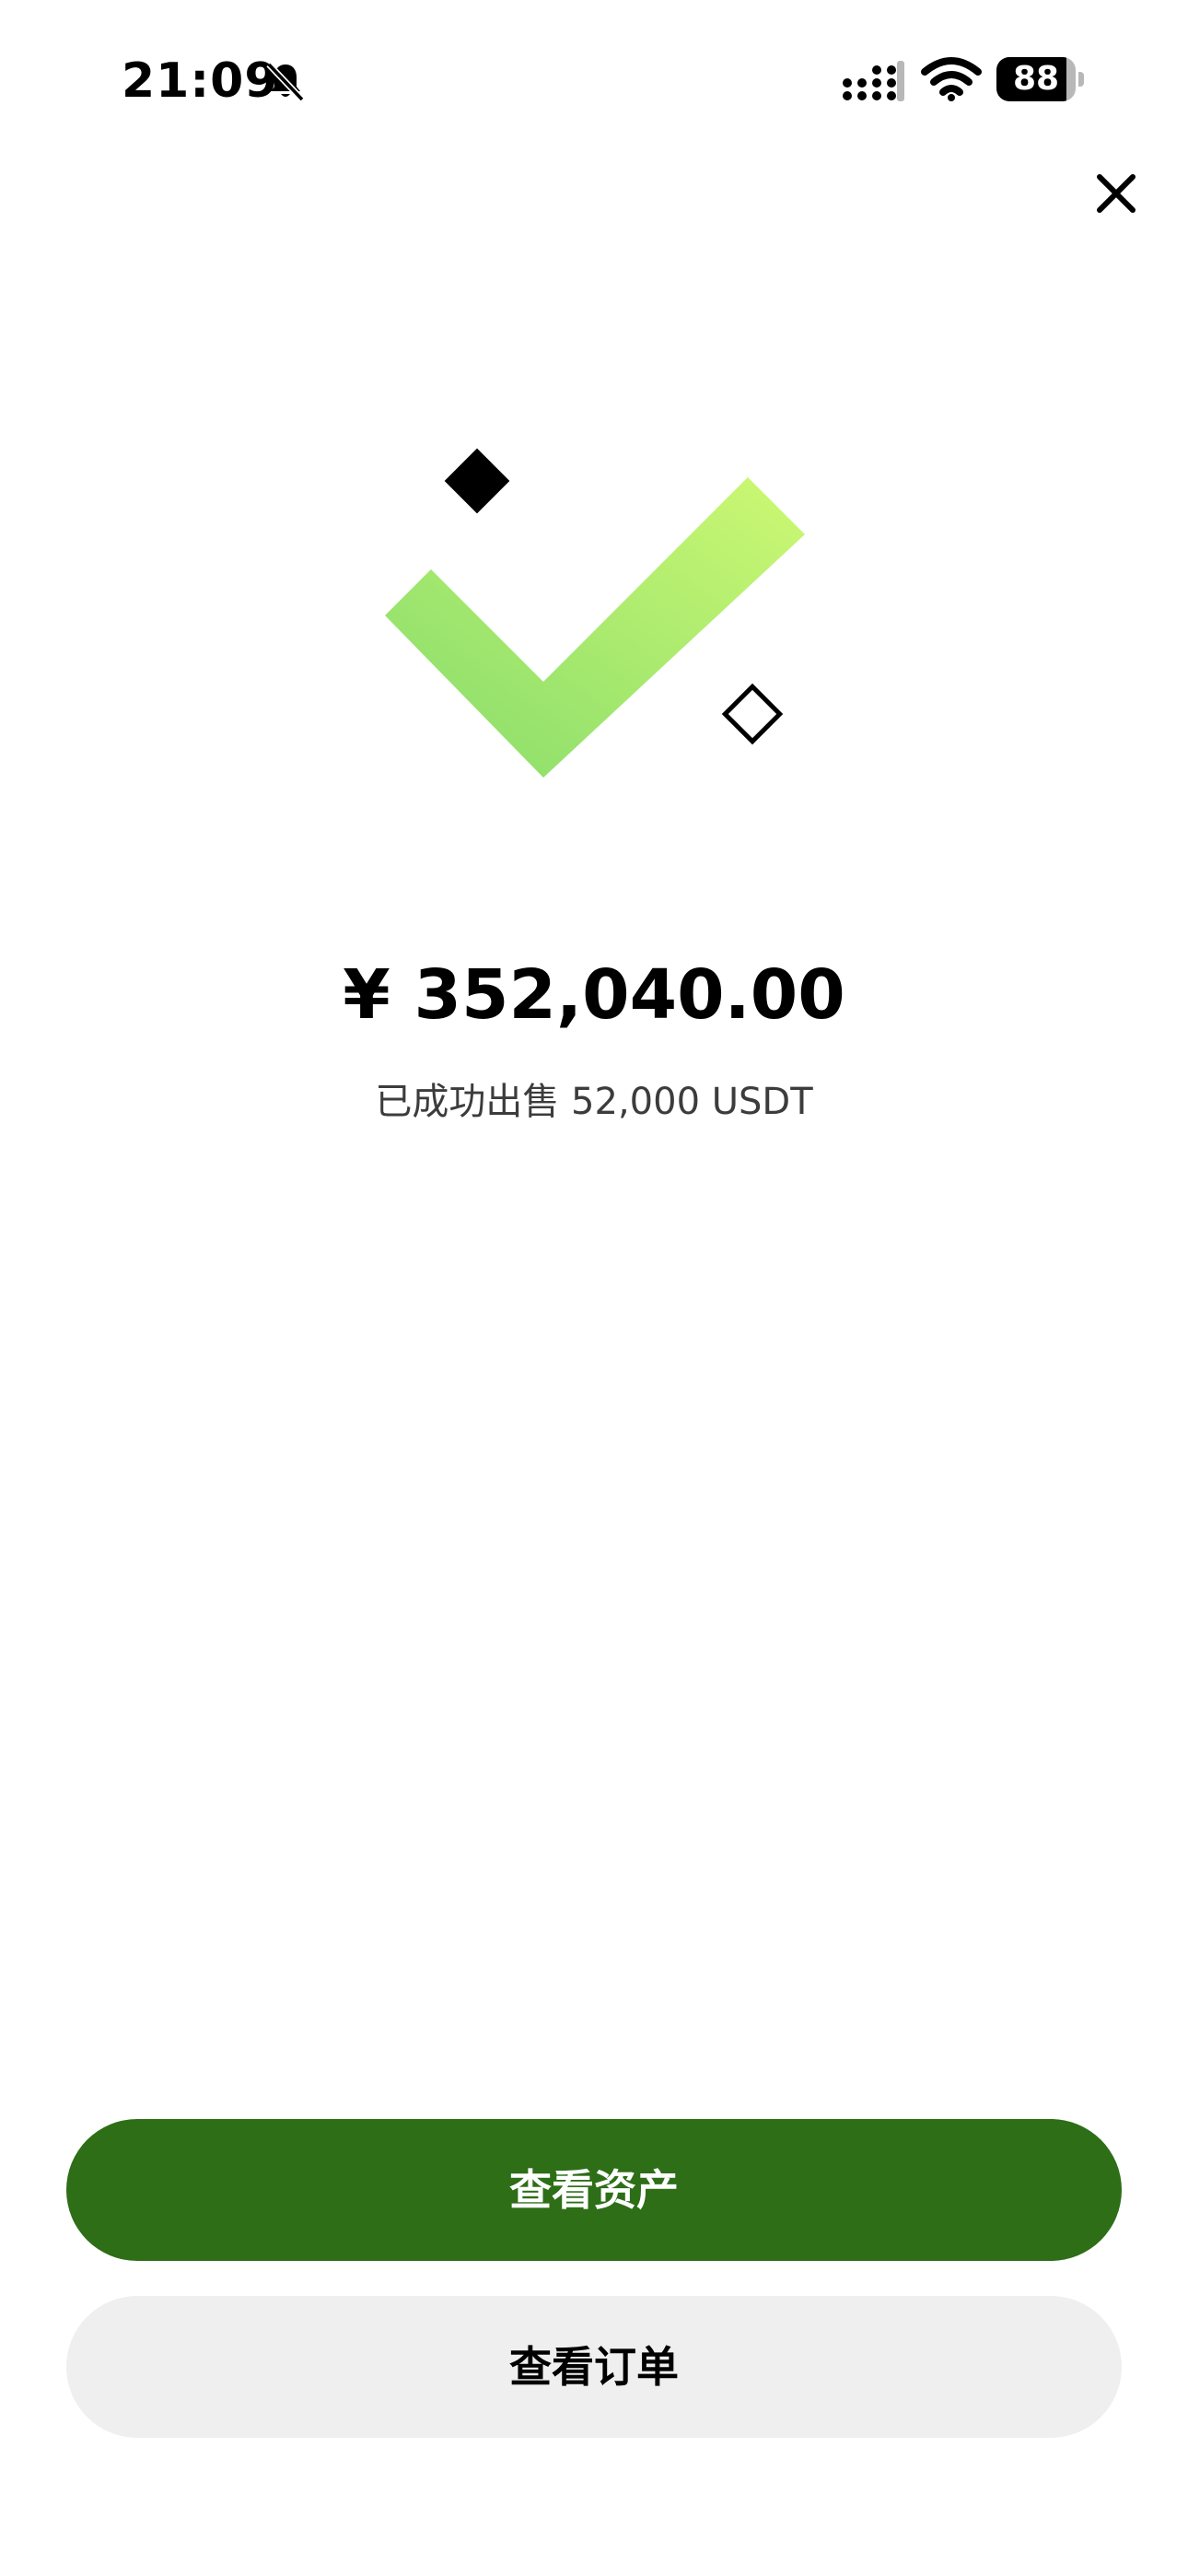 This screenshot has width=1188, height=2576. I want to click on view-assets-button: 查看资产, so click(594, 2190).